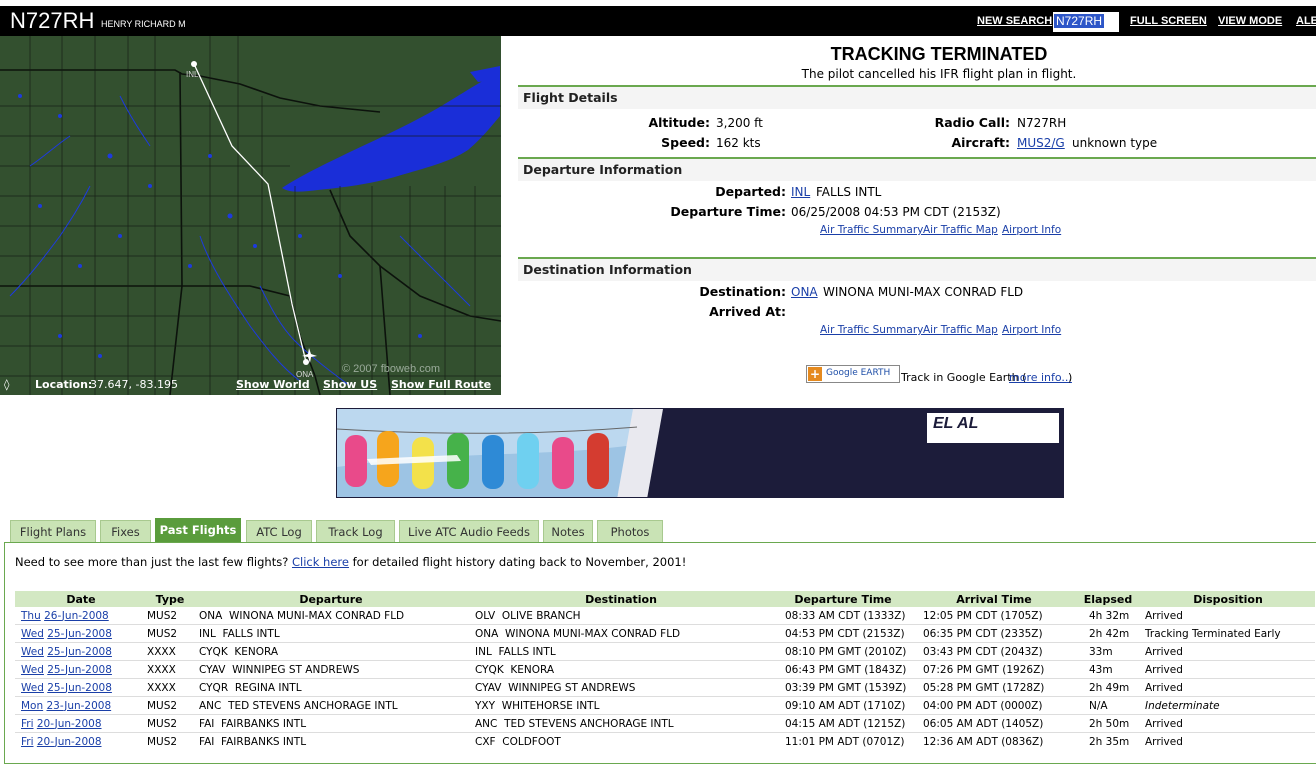 This screenshot has width=1316, height=770. I want to click on cell-departure-time: 11:01 PM ADT (0701Z), so click(843, 741).